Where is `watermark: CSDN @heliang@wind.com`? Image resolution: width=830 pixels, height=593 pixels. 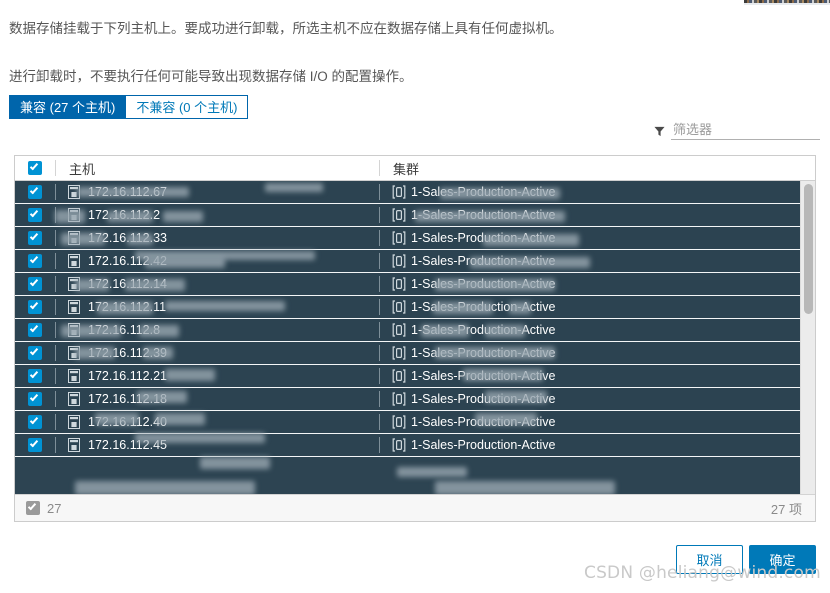
watermark: CSDN @heliang@wind.com is located at coordinates (702, 573).